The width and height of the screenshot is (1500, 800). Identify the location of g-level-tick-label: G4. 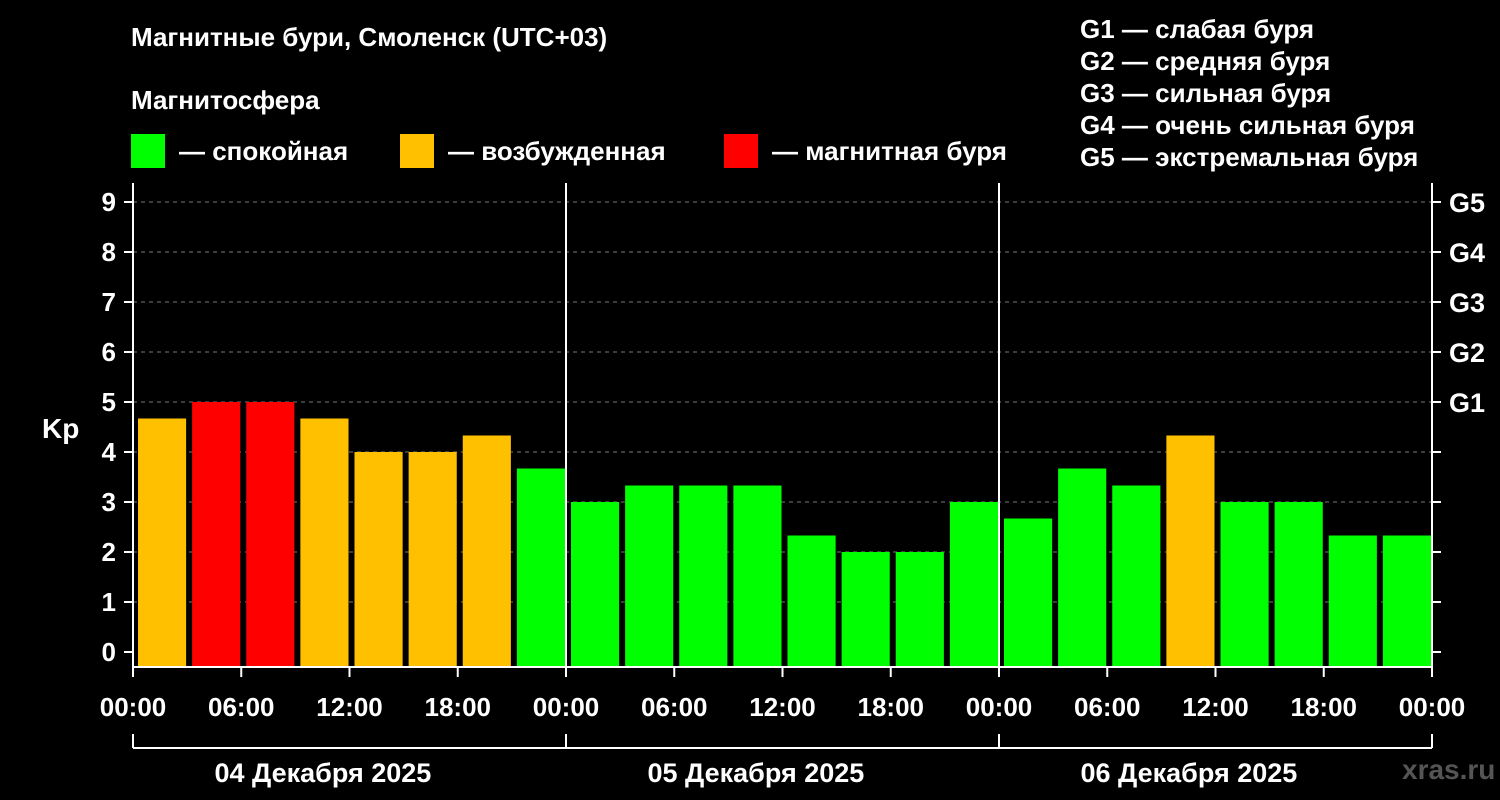
(1467, 253).